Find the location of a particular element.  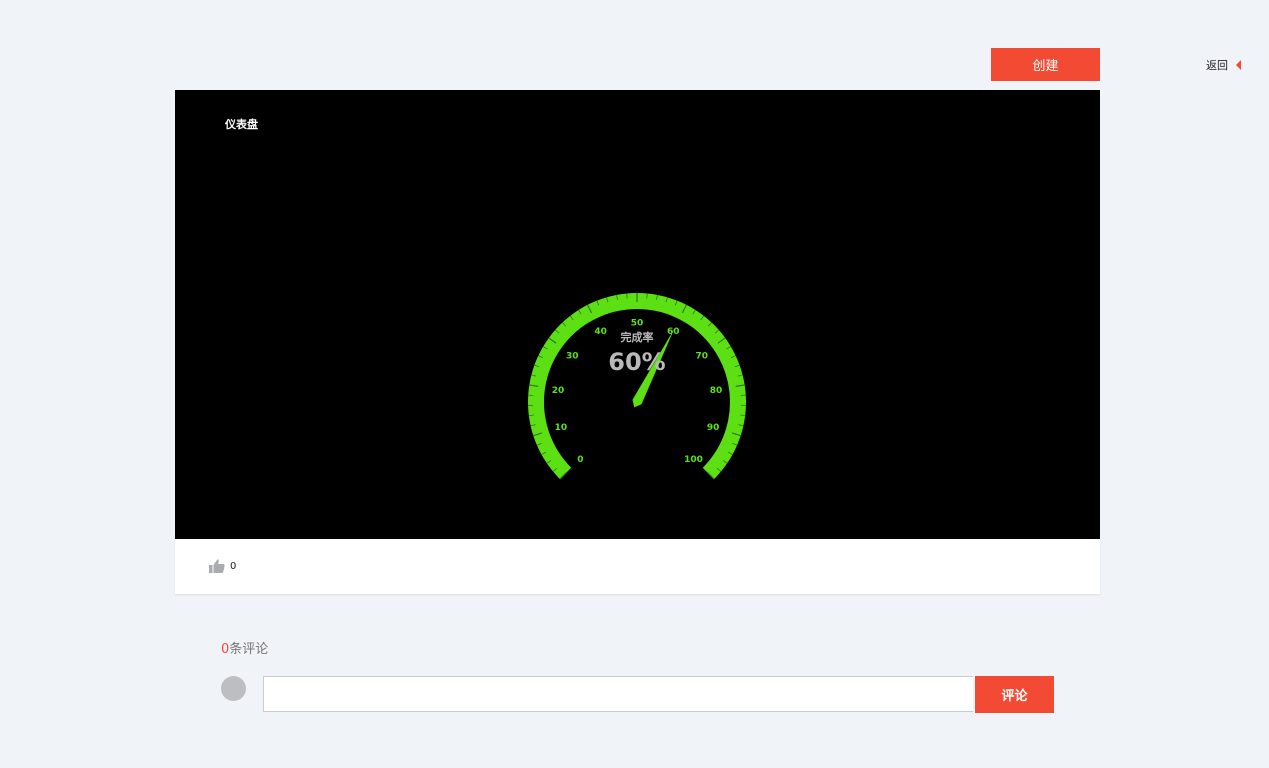

gauge-tick-label: 80 is located at coordinates (716, 391).